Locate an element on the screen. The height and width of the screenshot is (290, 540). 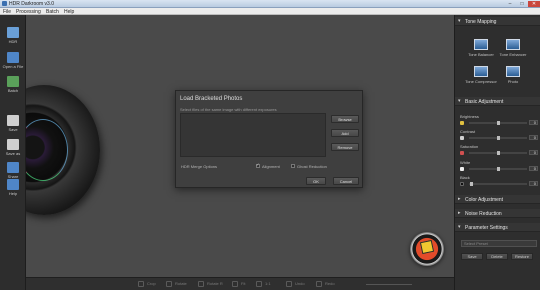
saturation-value: 0 is located at coordinates (533, 152).